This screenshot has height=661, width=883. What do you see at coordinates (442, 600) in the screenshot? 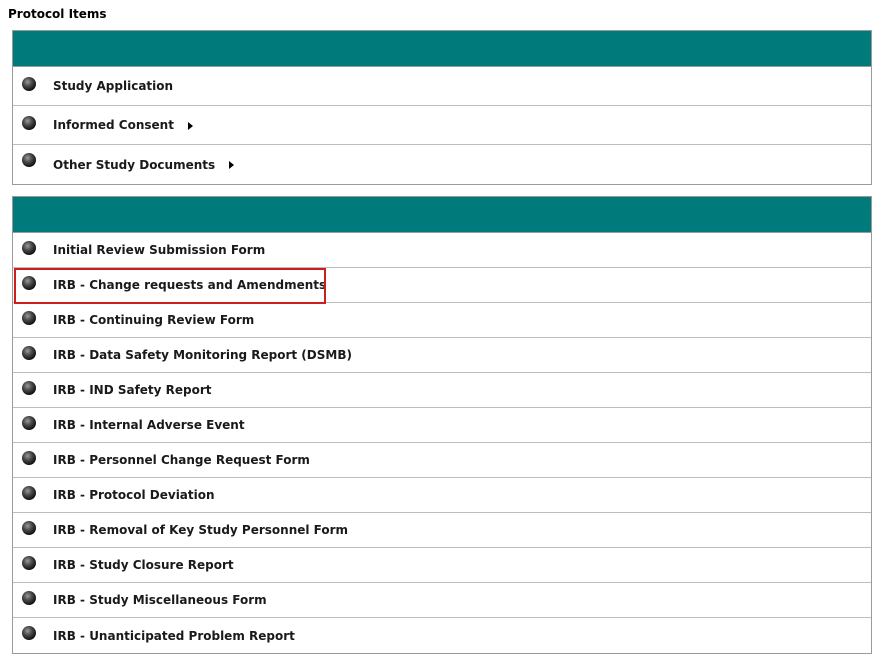
I see `list-item-study-misc: IRB - Study Miscellaneous Form` at bounding box center [442, 600].